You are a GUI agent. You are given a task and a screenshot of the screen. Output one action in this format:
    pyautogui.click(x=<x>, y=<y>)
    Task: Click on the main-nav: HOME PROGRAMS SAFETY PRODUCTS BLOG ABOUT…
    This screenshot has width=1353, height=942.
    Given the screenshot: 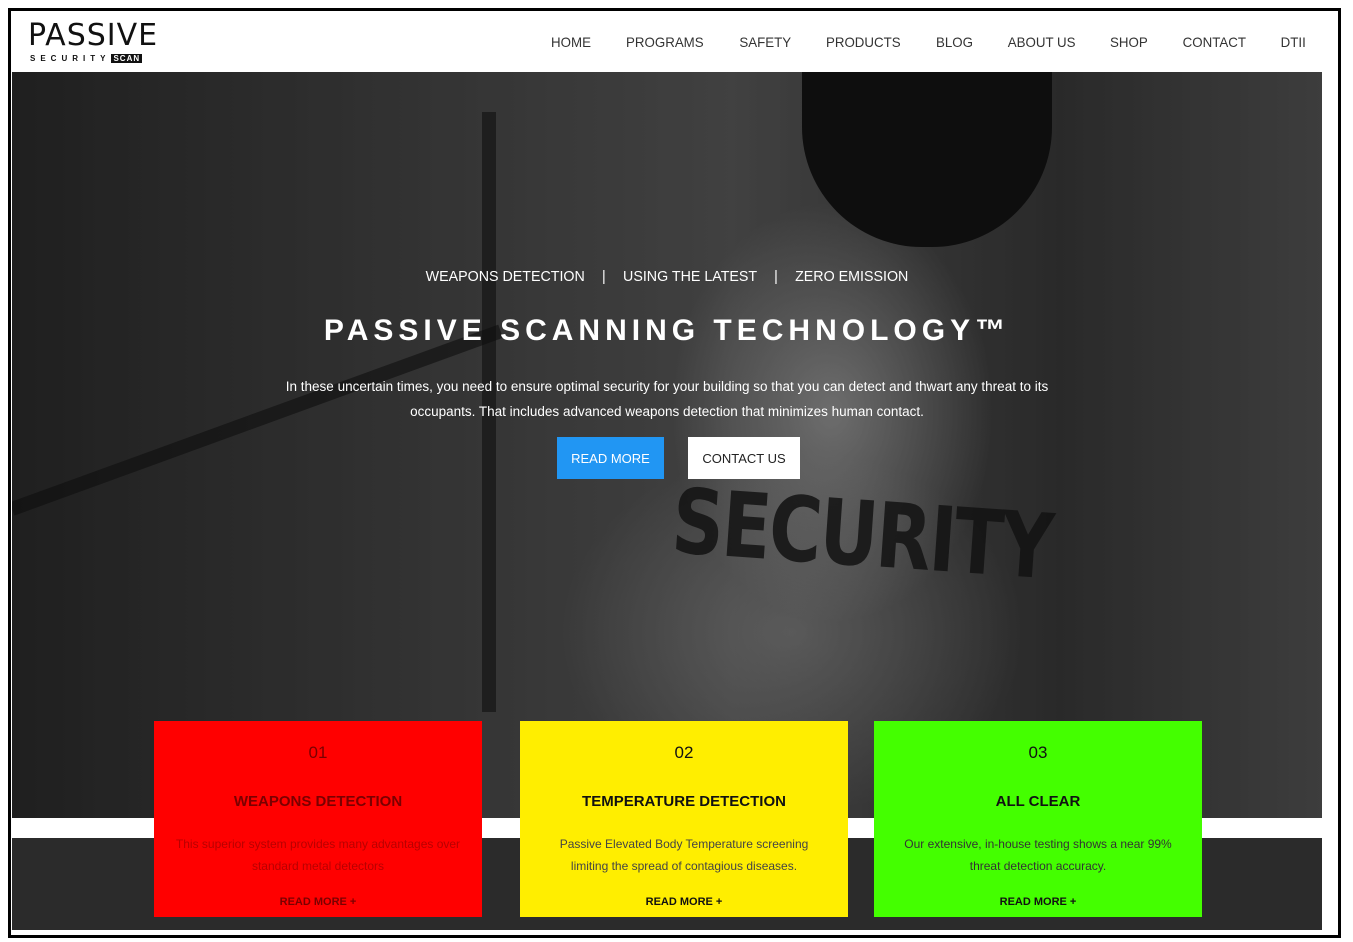 What is the action you would take?
    pyautogui.click(x=928, y=42)
    